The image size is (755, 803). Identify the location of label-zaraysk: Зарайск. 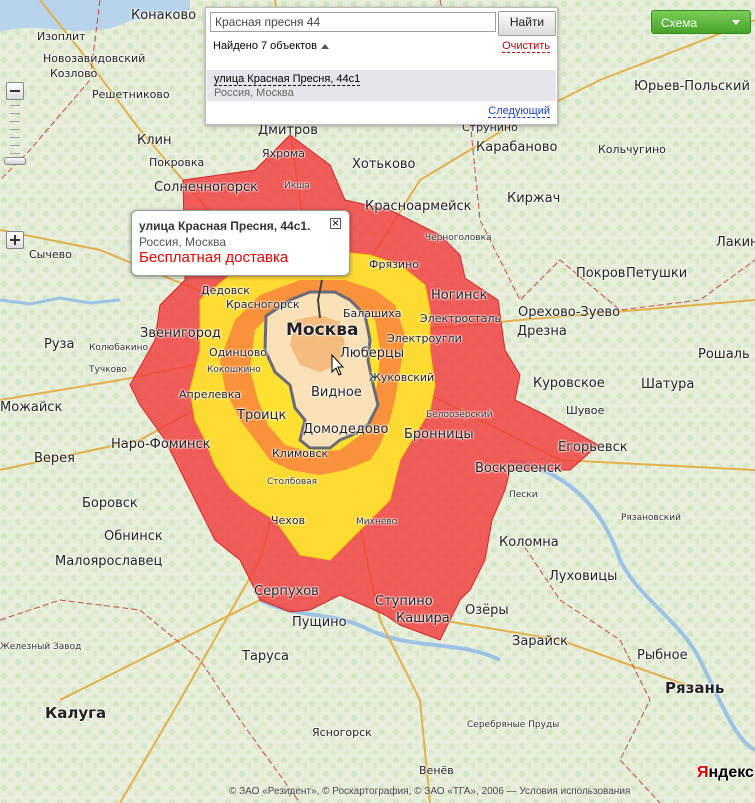
(540, 641).